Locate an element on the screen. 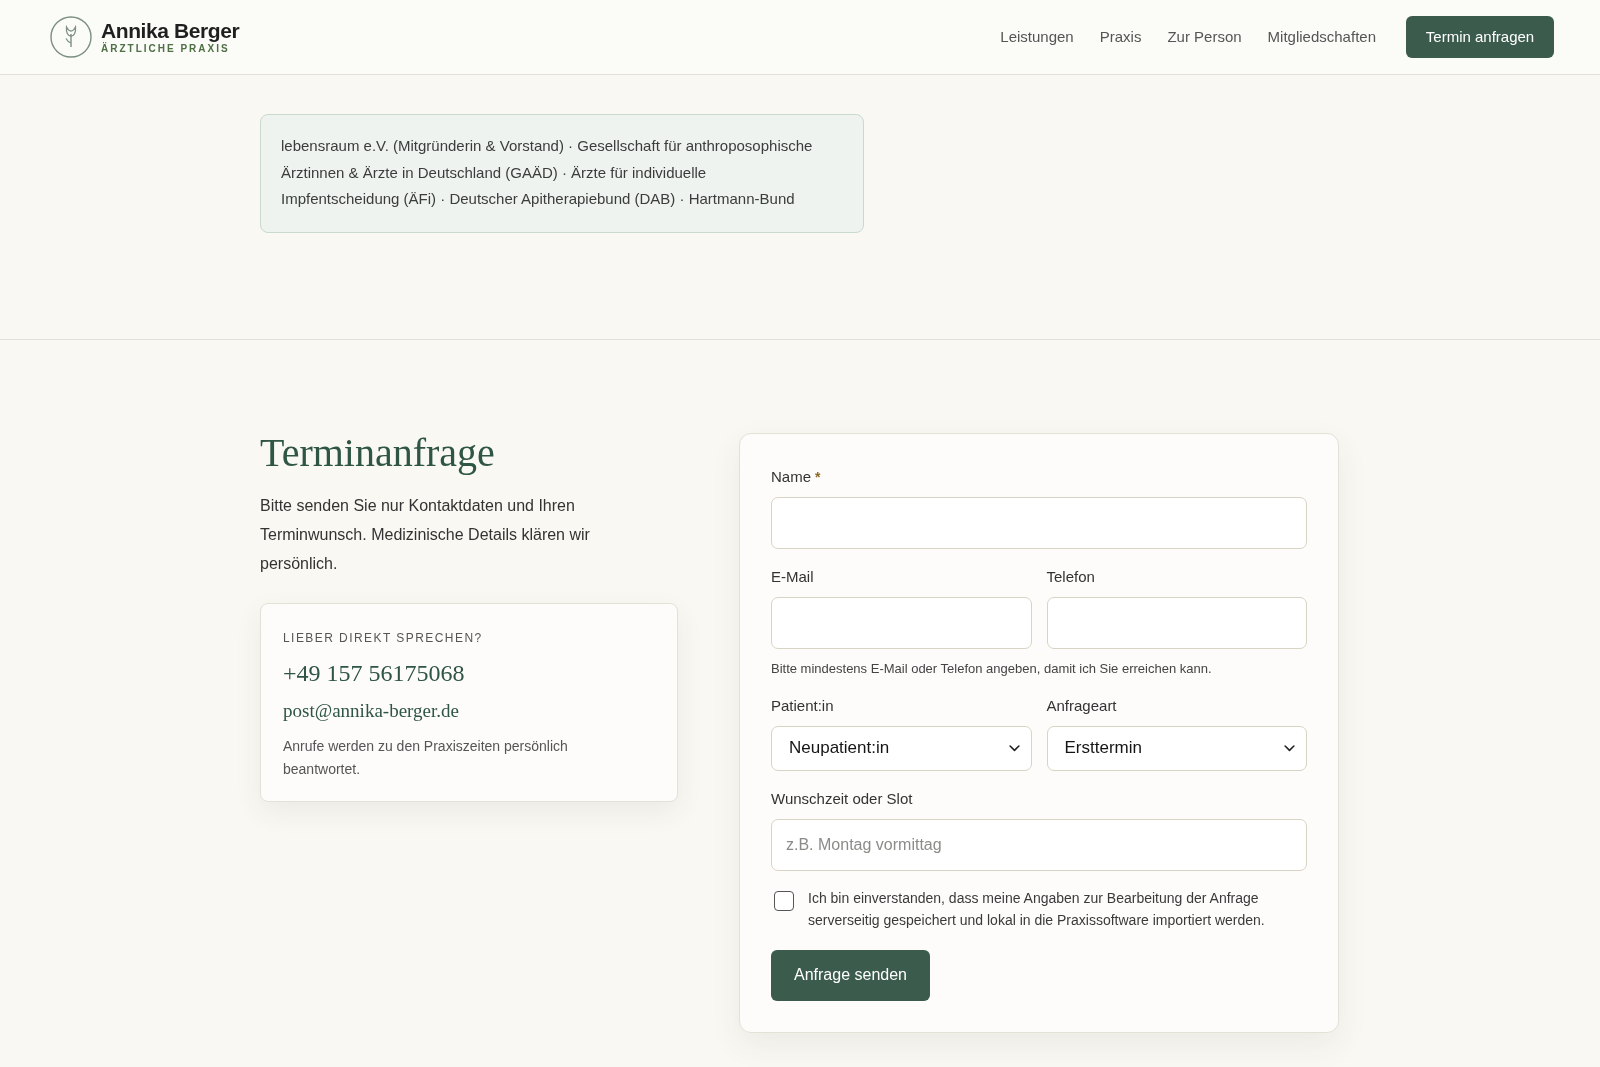 The width and height of the screenshot is (1600, 1067). field-label: Wunschzeit oder Slot is located at coordinates (842, 798).